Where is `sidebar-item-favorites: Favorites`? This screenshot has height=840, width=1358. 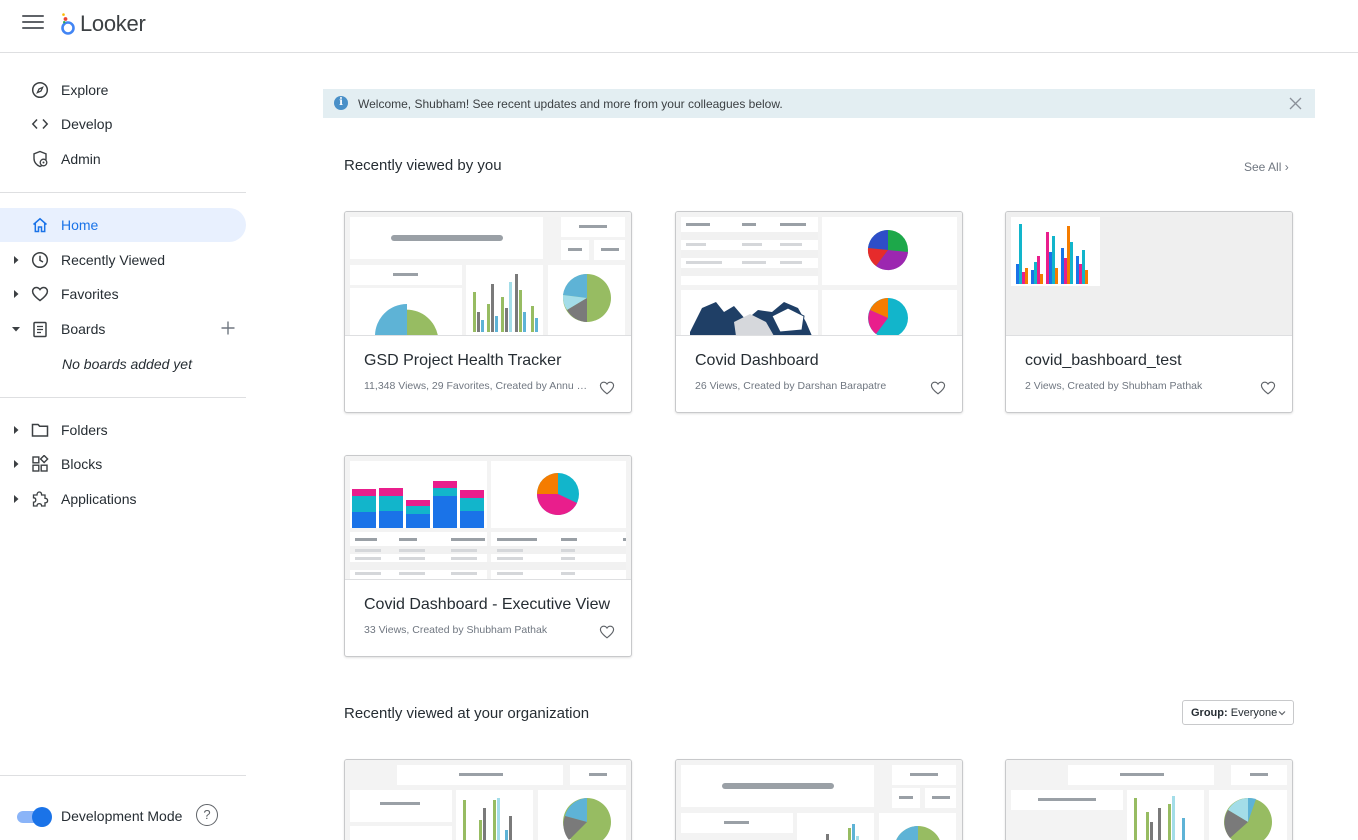
sidebar-item-favorites: Favorites is located at coordinates (123, 294).